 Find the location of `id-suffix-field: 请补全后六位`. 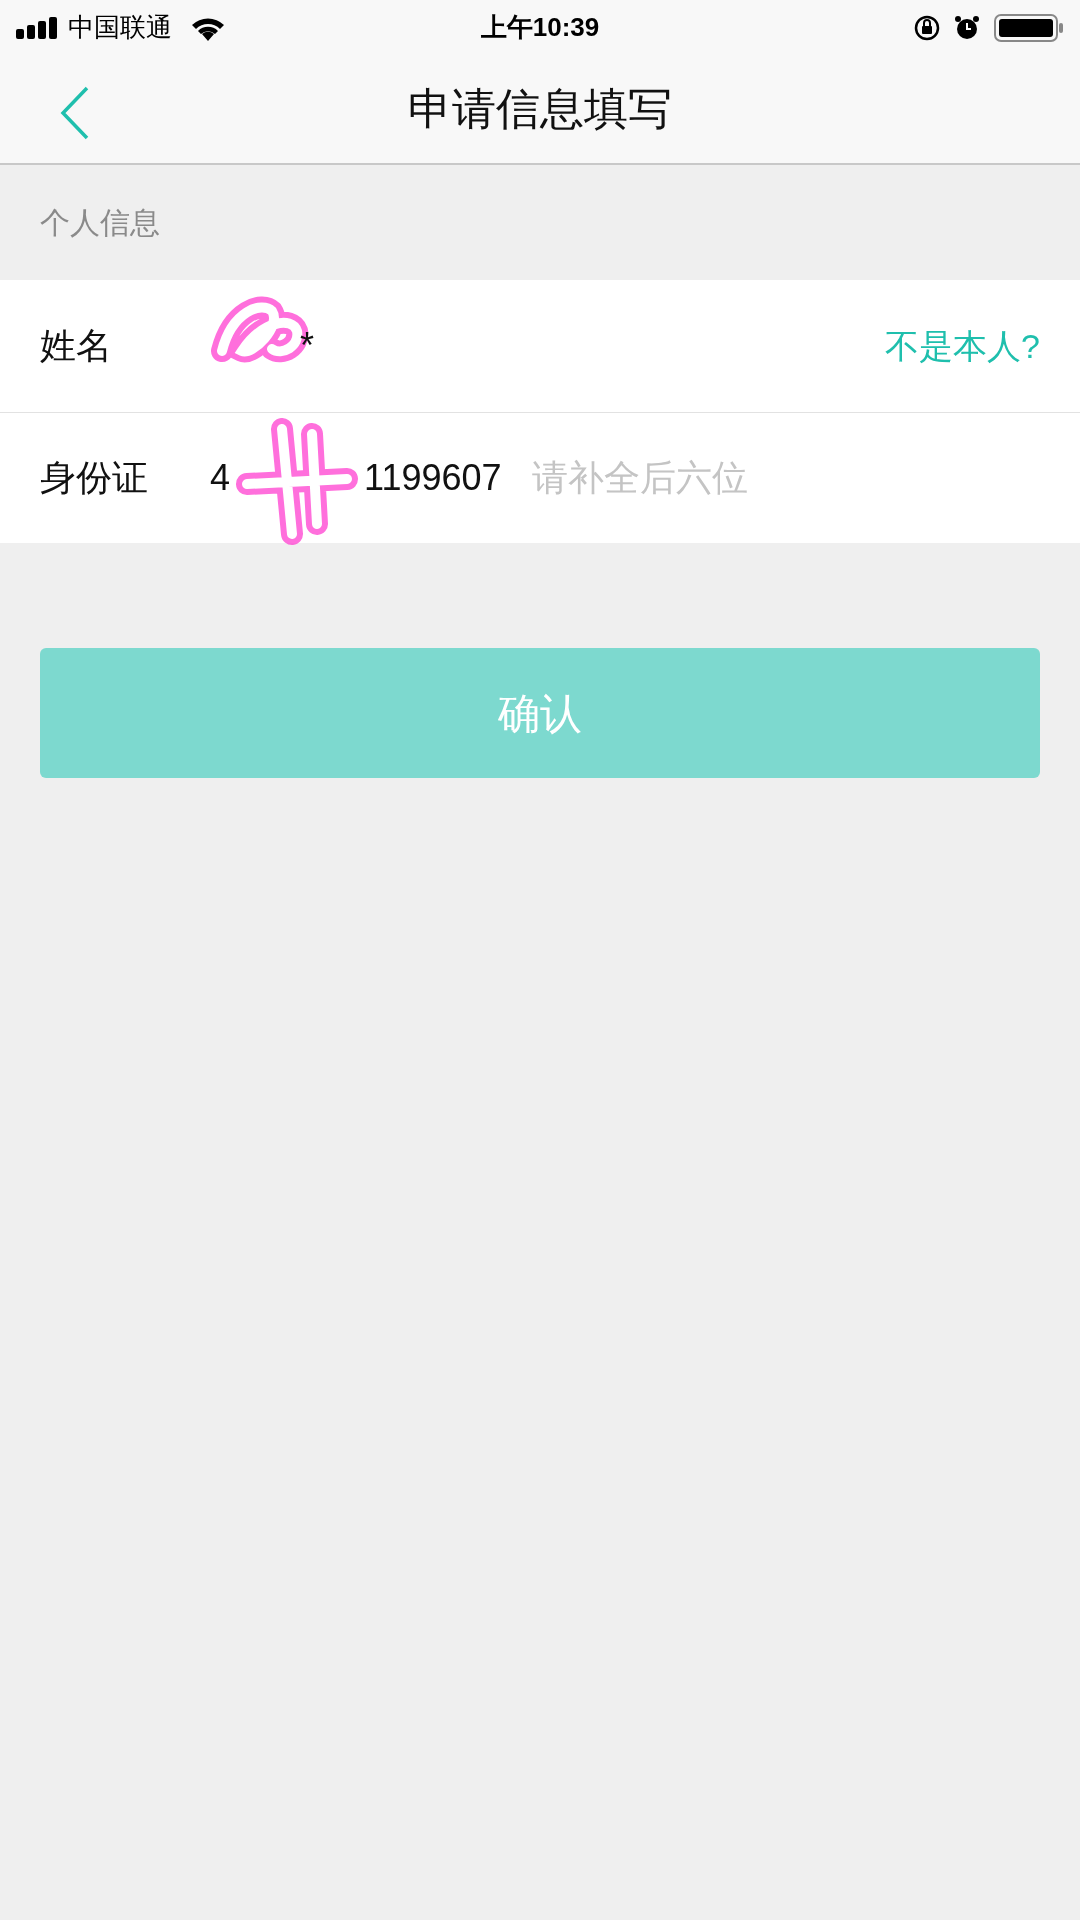

id-suffix-field: 请补全后六位 is located at coordinates (785, 478).